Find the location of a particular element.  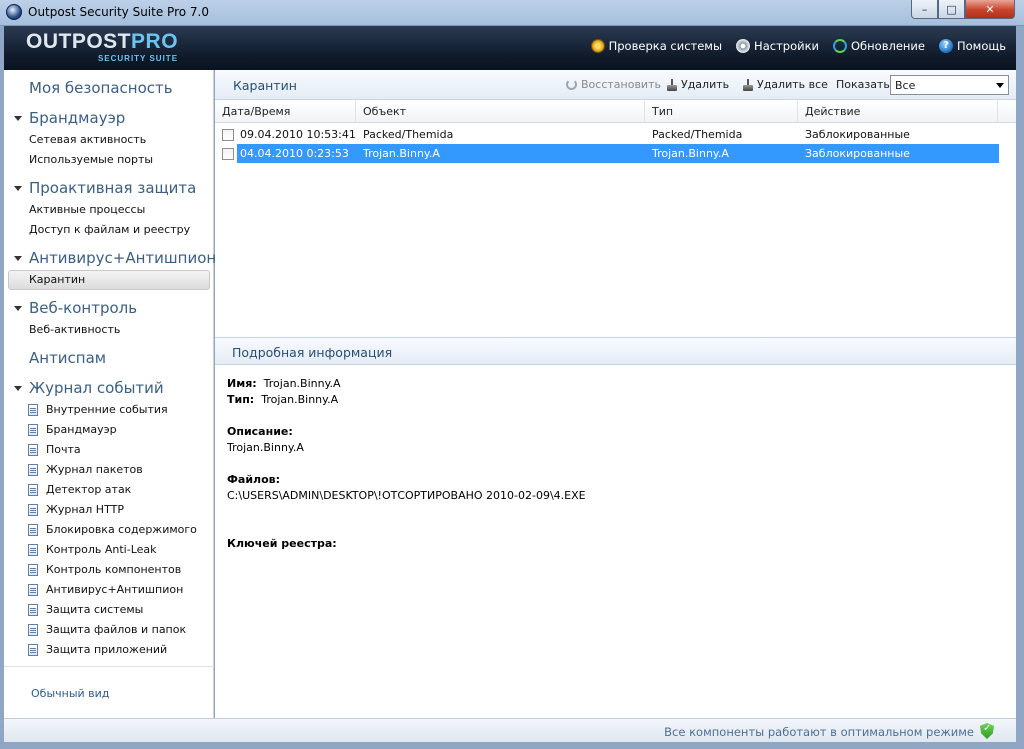

gear-icon is located at coordinates (743, 46).